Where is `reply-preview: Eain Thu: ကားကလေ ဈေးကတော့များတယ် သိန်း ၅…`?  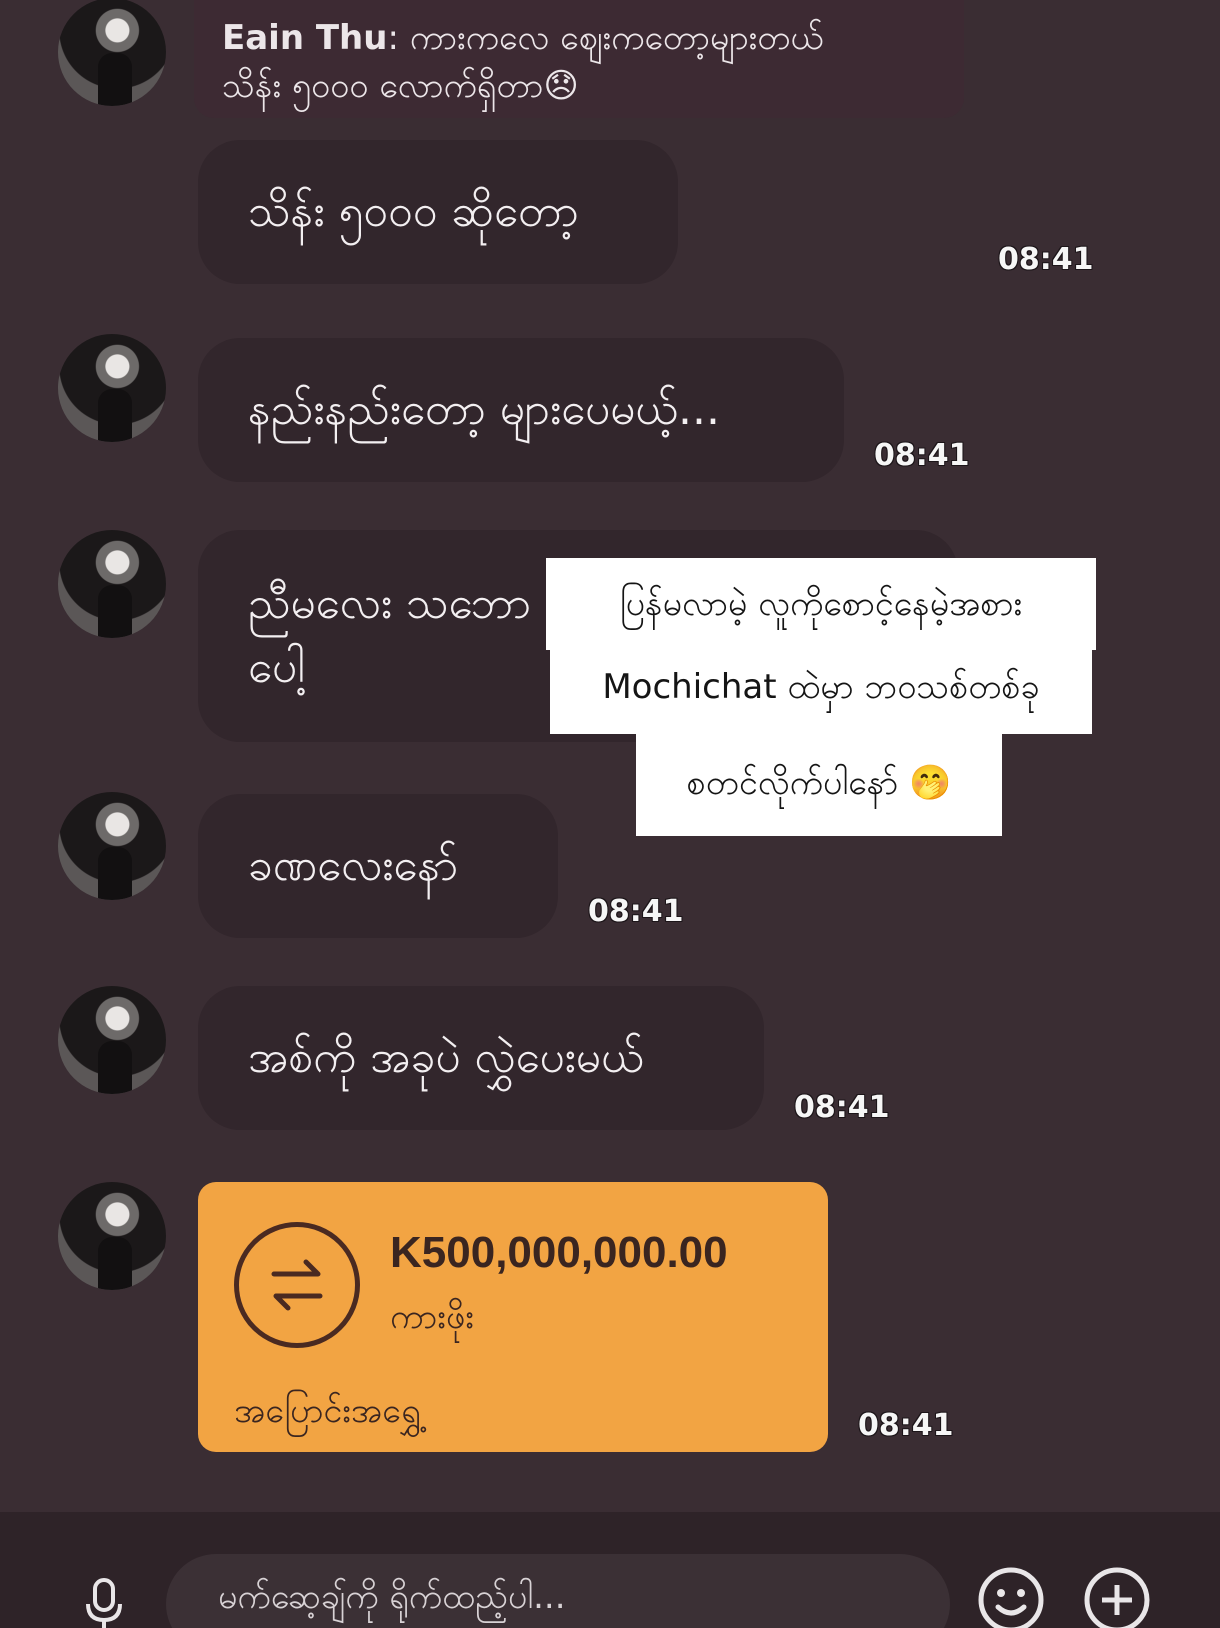 reply-preview: Eain Thu: ကားကလေ ဈေးကတော့များတယ် သိန်း ၅… is located at coordinates (579, 59).